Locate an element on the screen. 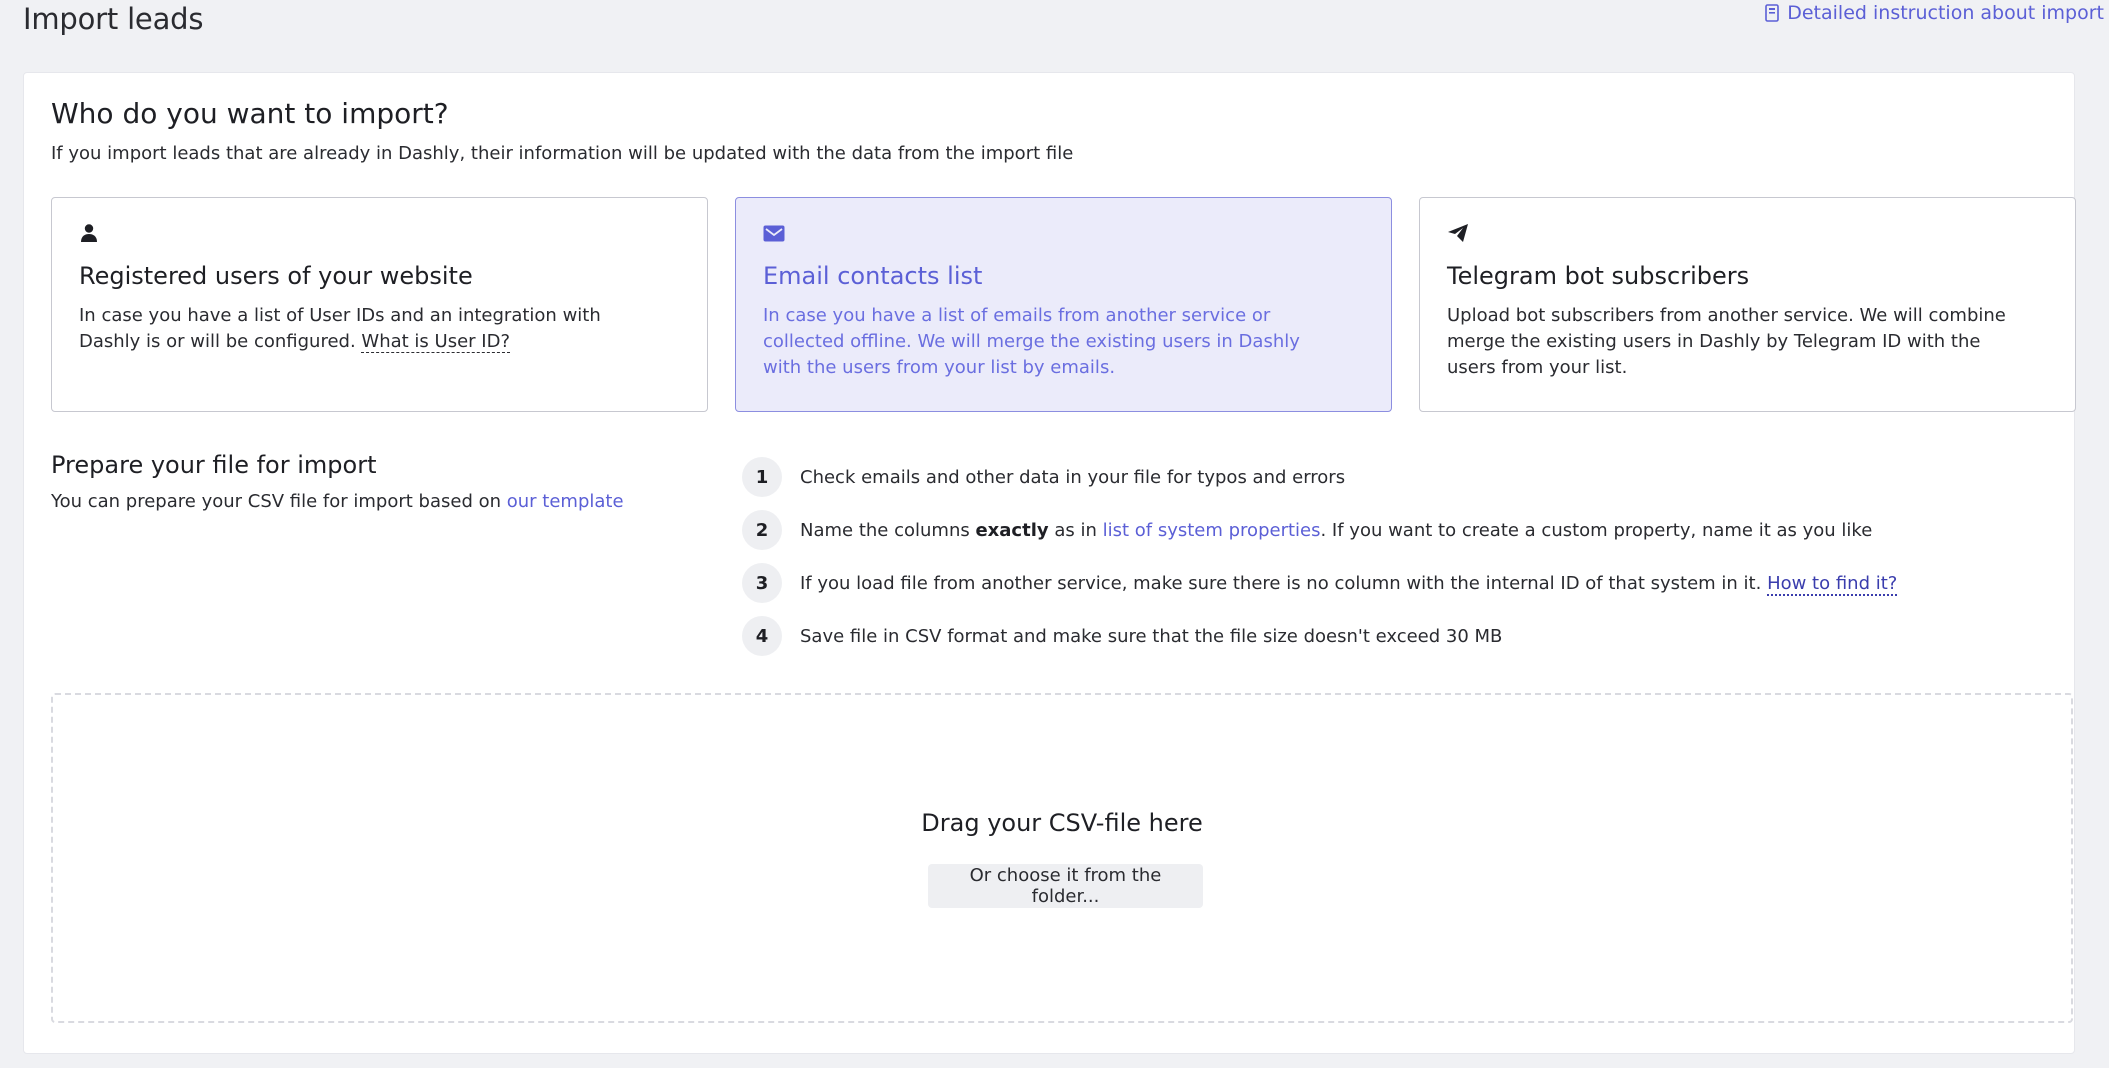 This screenshot has height=1068, width=2109. document-icon is located at coordinates (1772, 13).